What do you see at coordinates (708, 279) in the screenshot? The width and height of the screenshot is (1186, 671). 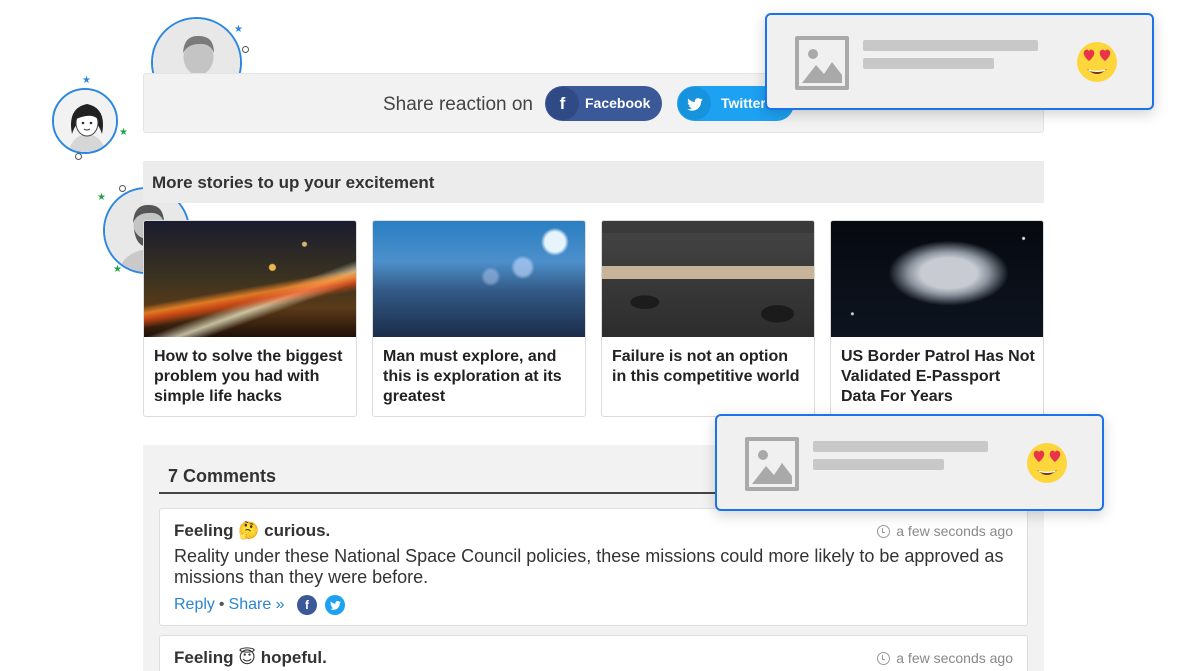 I see `story-thumbnail-desk-gadgets` at bounding box center [708, 279].